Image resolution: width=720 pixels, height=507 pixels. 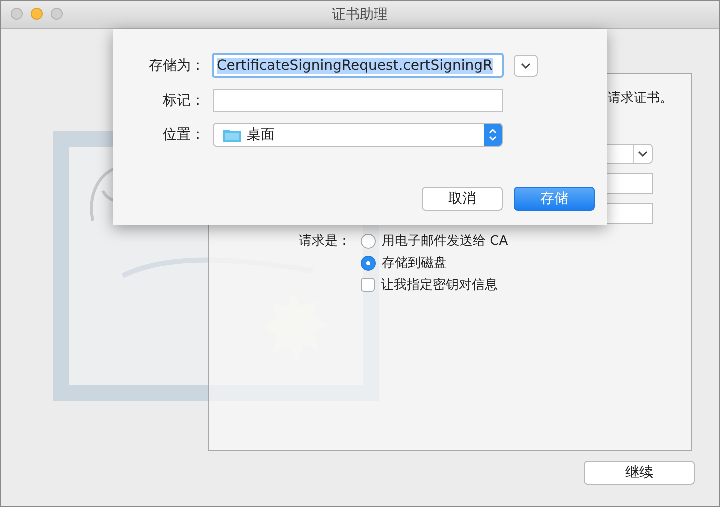 I want to click on minimize-button, so click(x=37, y=14).